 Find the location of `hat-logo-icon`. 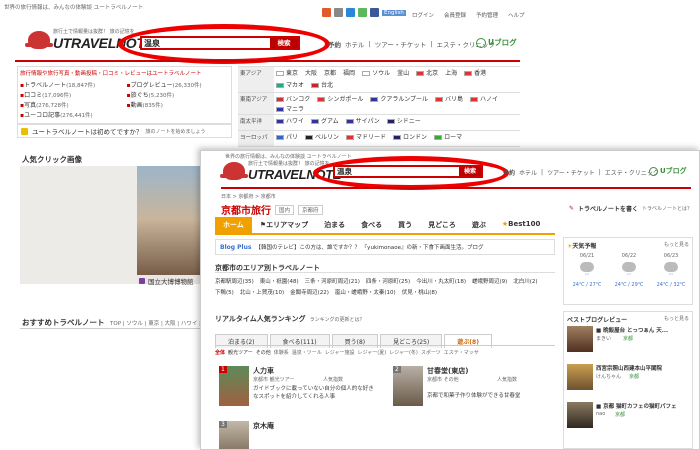

hat-logo-icon is located at coordinates (234, 171).